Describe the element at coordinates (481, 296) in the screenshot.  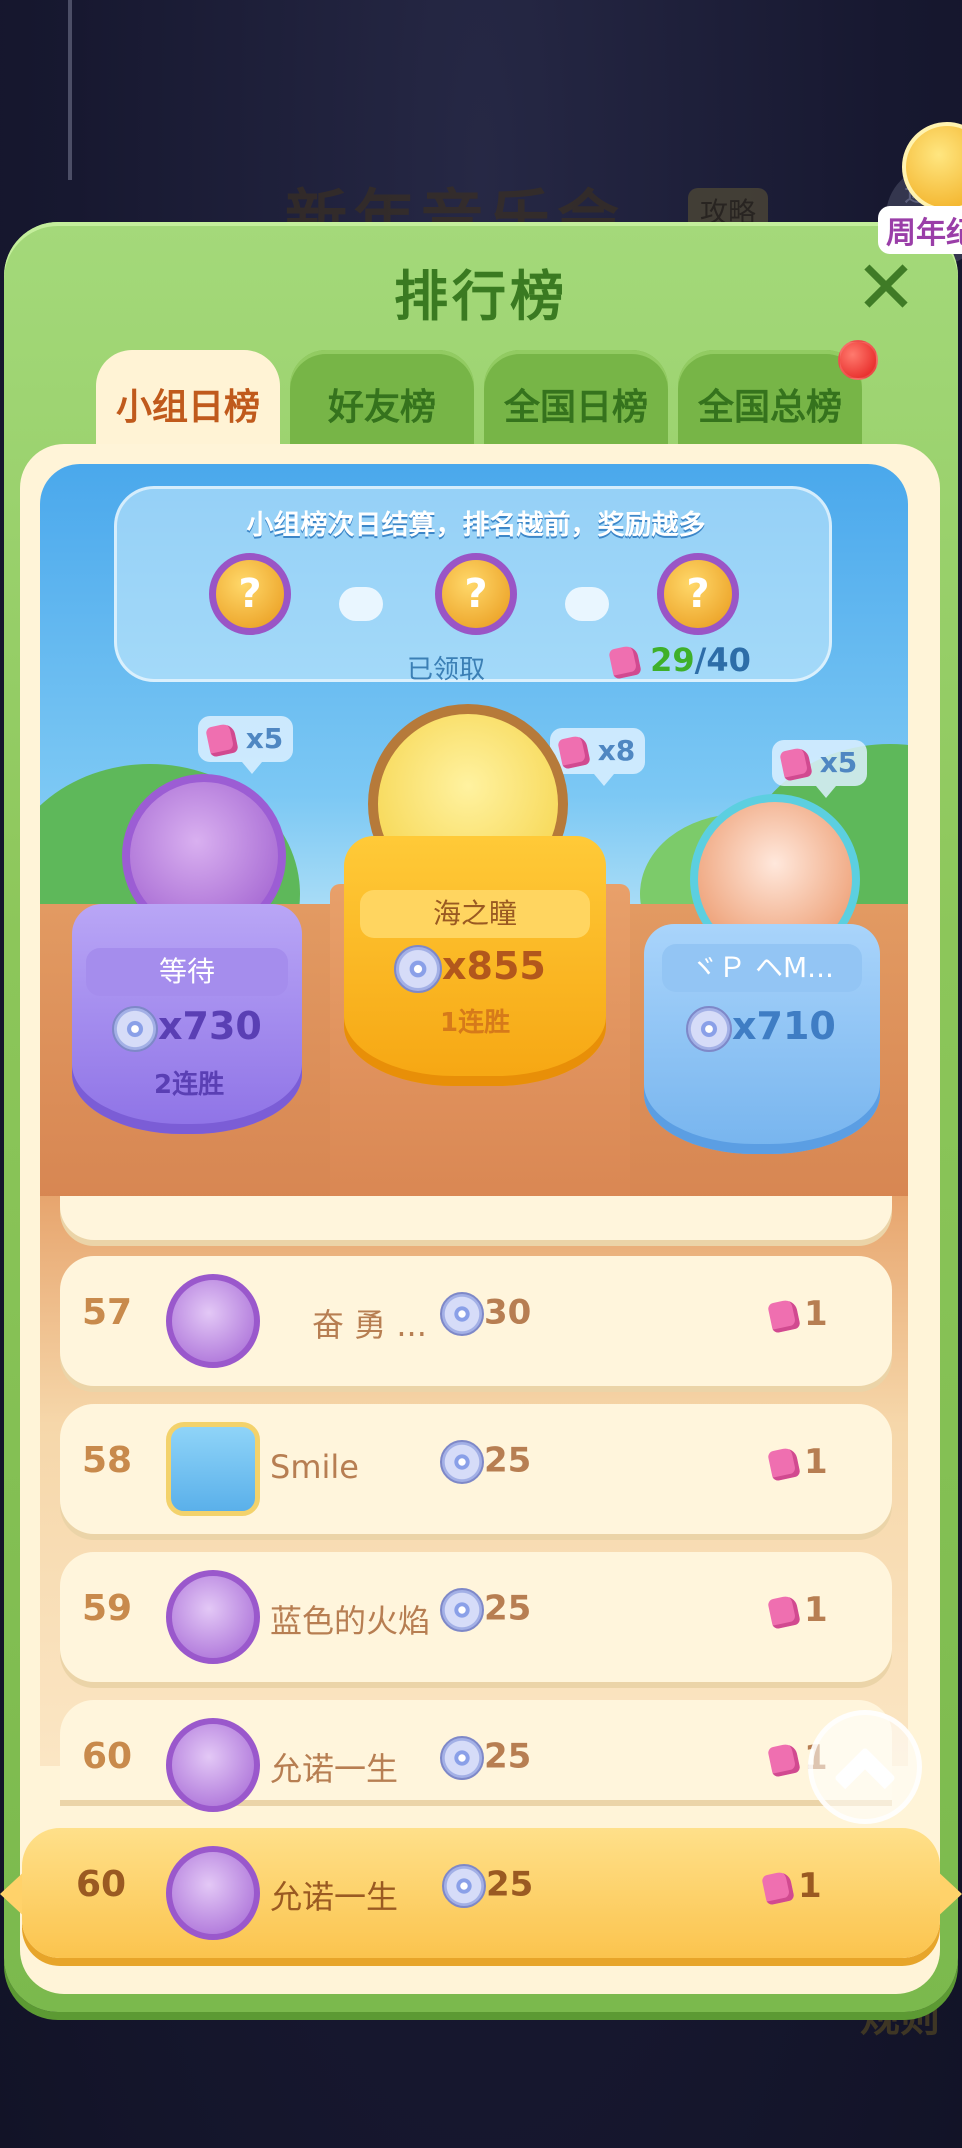
I see `modal-title: 排行榜` at that location.